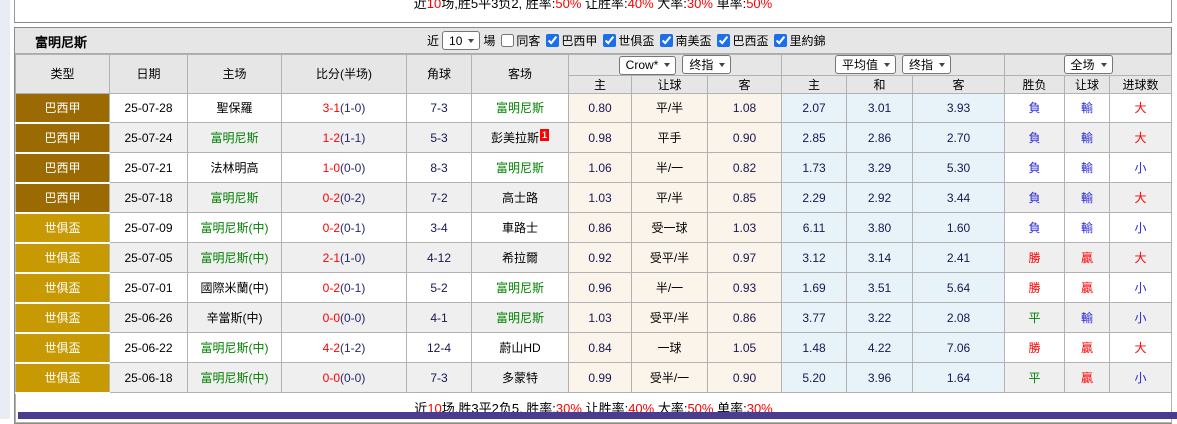 The width and height of the screenshot is (1177, 424). What do you see at coordinates (148, 197) in the screenshot?
I see `date-cell: 25-07-18` at bounding box center [148, 197].